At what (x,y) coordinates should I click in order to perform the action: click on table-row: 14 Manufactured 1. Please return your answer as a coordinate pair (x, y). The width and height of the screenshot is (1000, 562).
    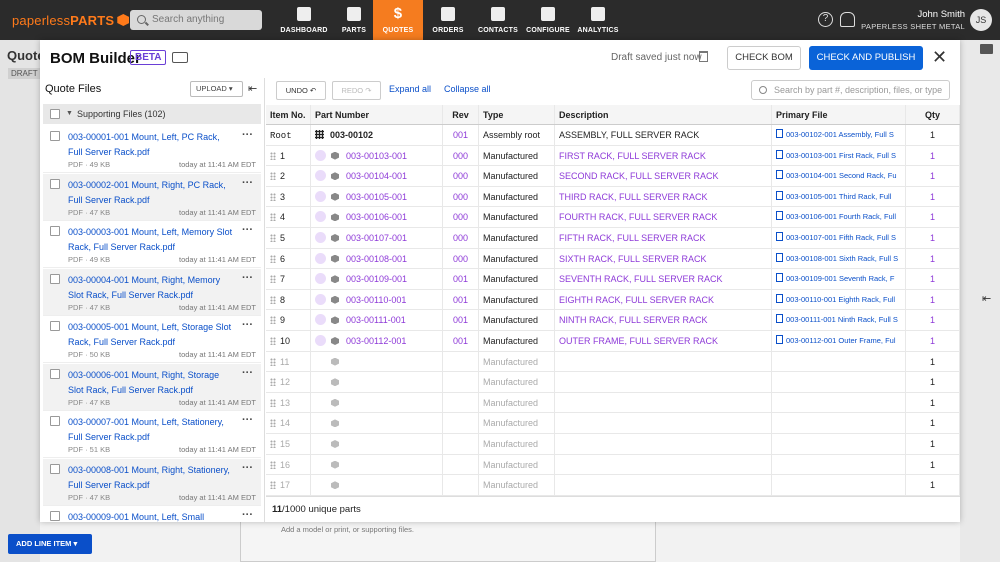
    Looking at the image, I should click on (613, 423).